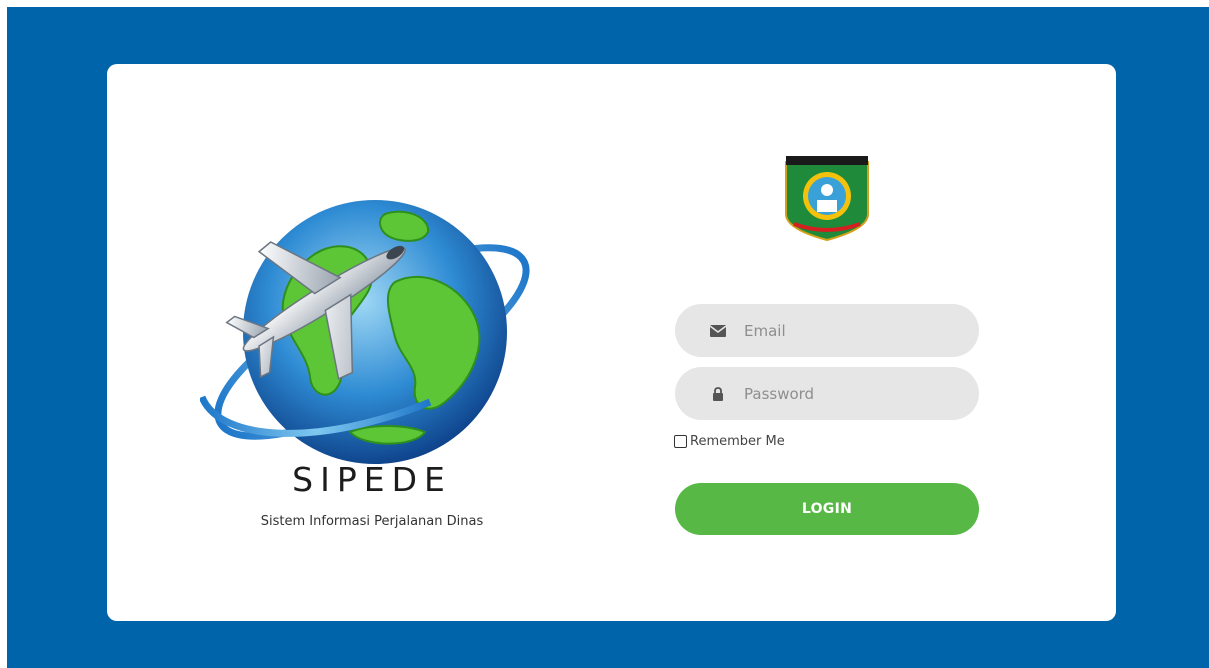 The image size is (1209, 668). Describe the element at coordinates (737, 441) in the screenshot. I see `remember-me-label: Remember Me` at that location.